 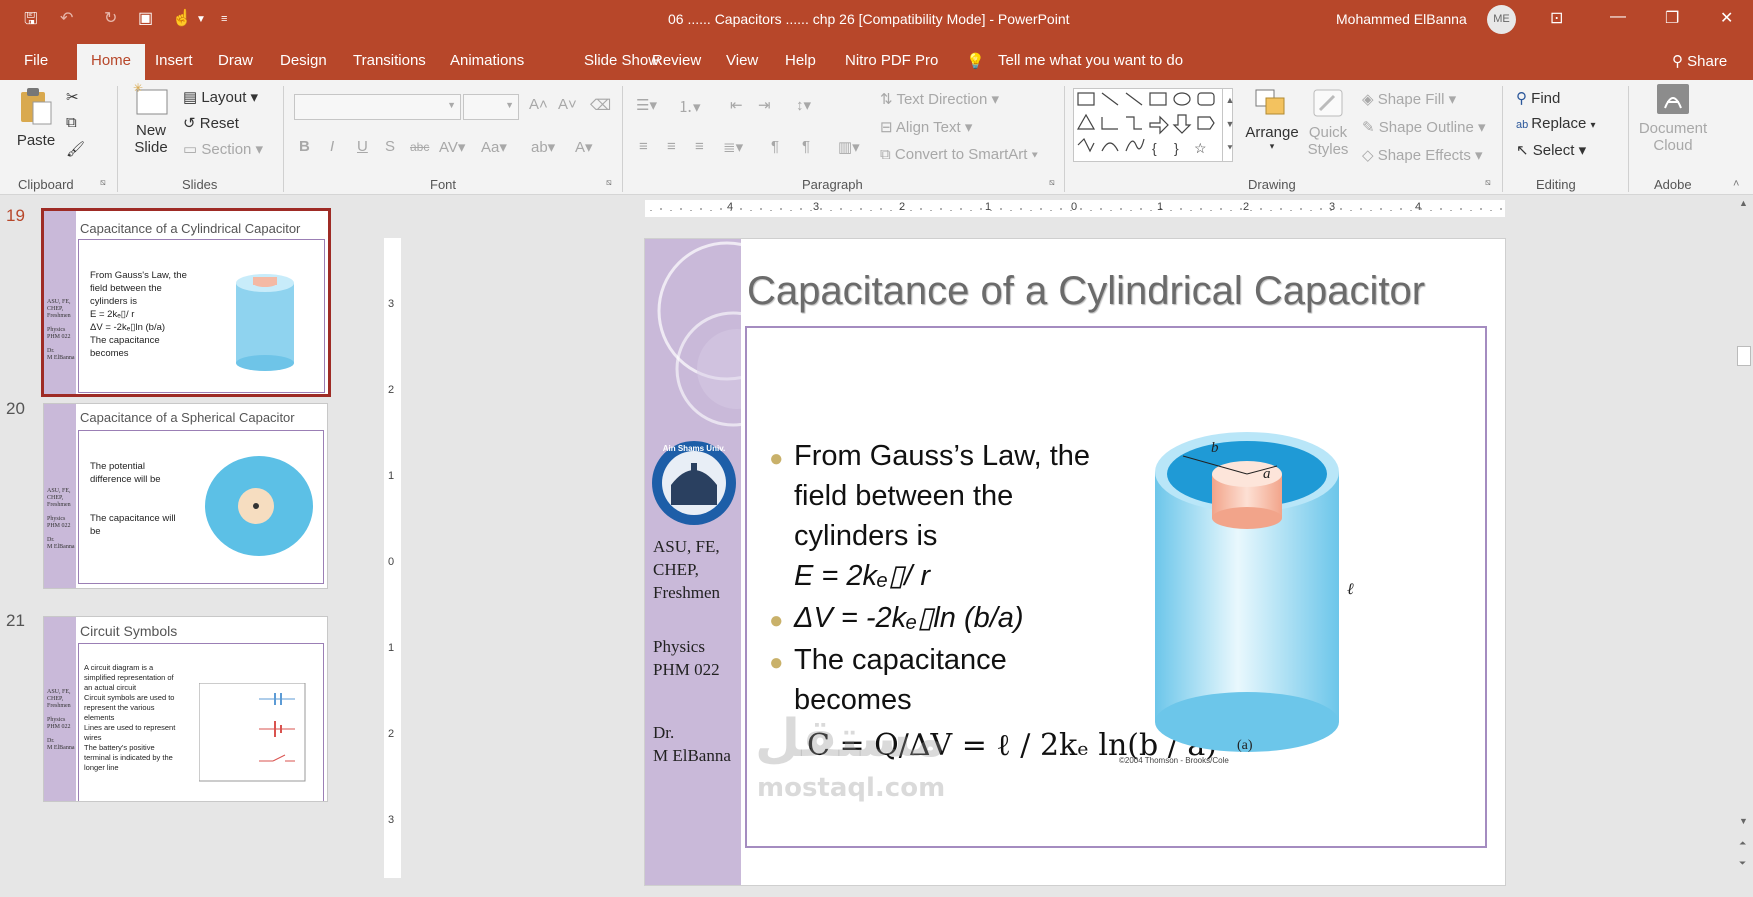 I want to click on columns-icon: ▥▾, so click(x=849, y=147).